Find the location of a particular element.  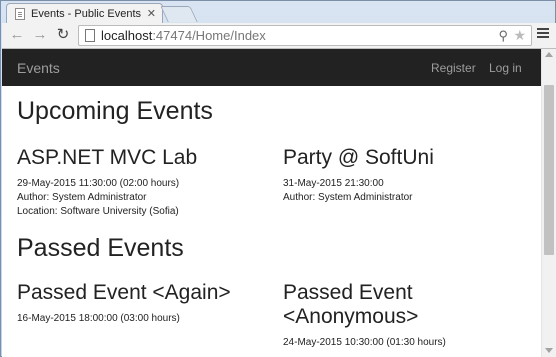

scroll-down-arrow-icon is located at coordinates (549, 350).